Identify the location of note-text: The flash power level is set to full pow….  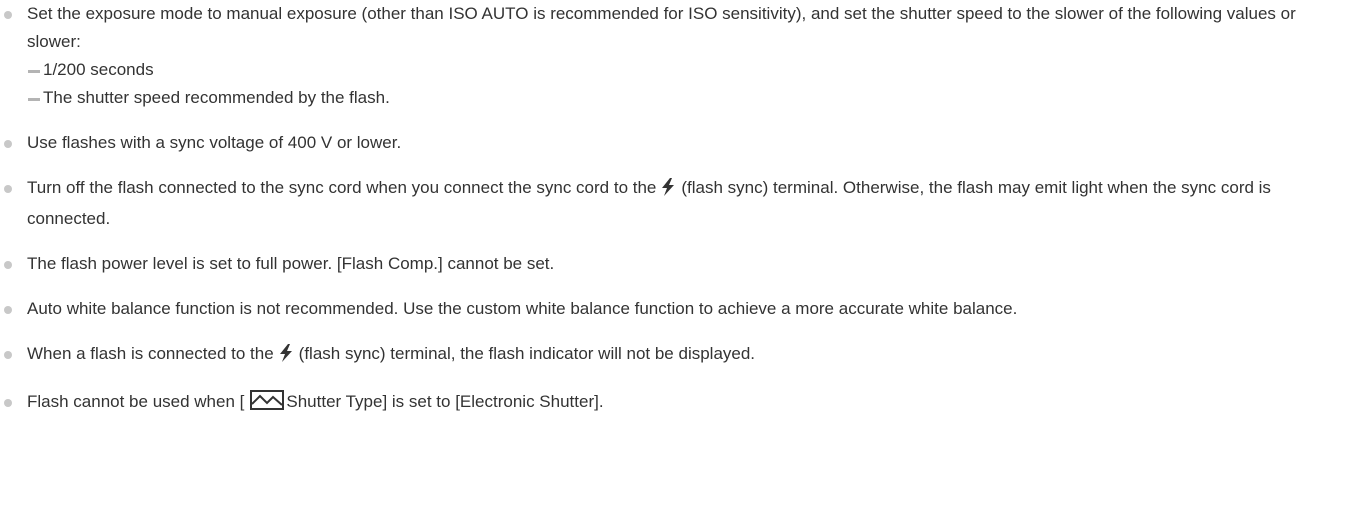
(291, 263).